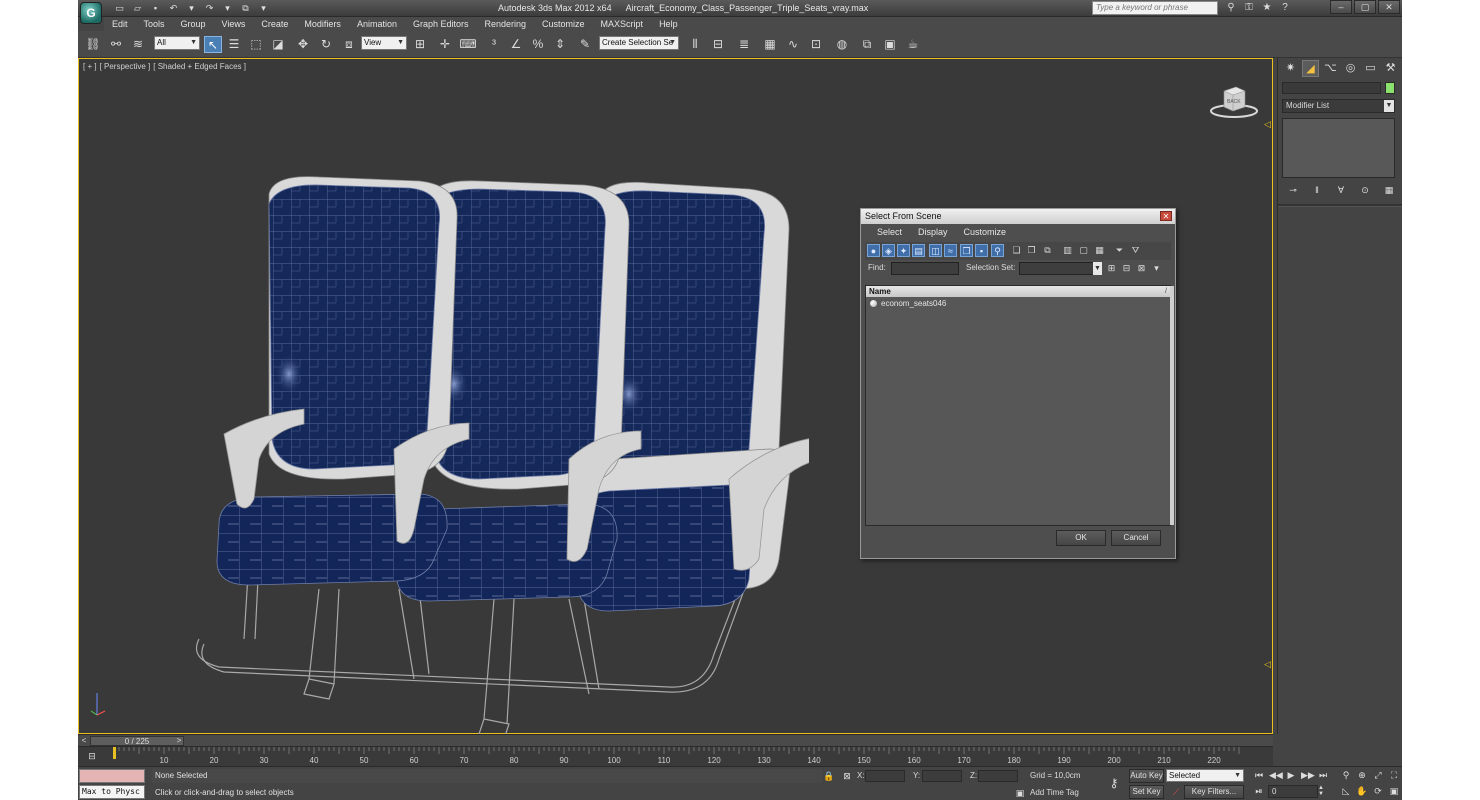  What do you see at coordinates (639, 43) in the screenshot?
I see `named-selection-sets-dropdown: Create Selection Se ▼` at bounding box center [639, 43].